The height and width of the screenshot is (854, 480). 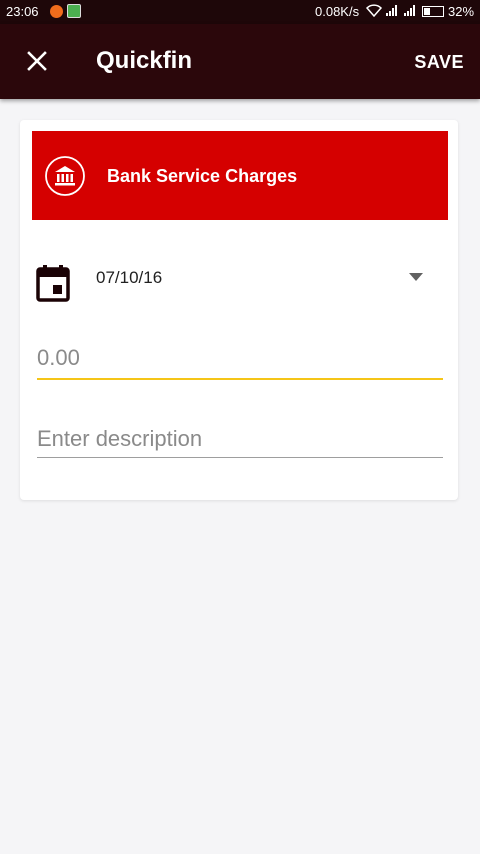 I want to click on date-value: 07/10/16, so click(x=129, y=277).